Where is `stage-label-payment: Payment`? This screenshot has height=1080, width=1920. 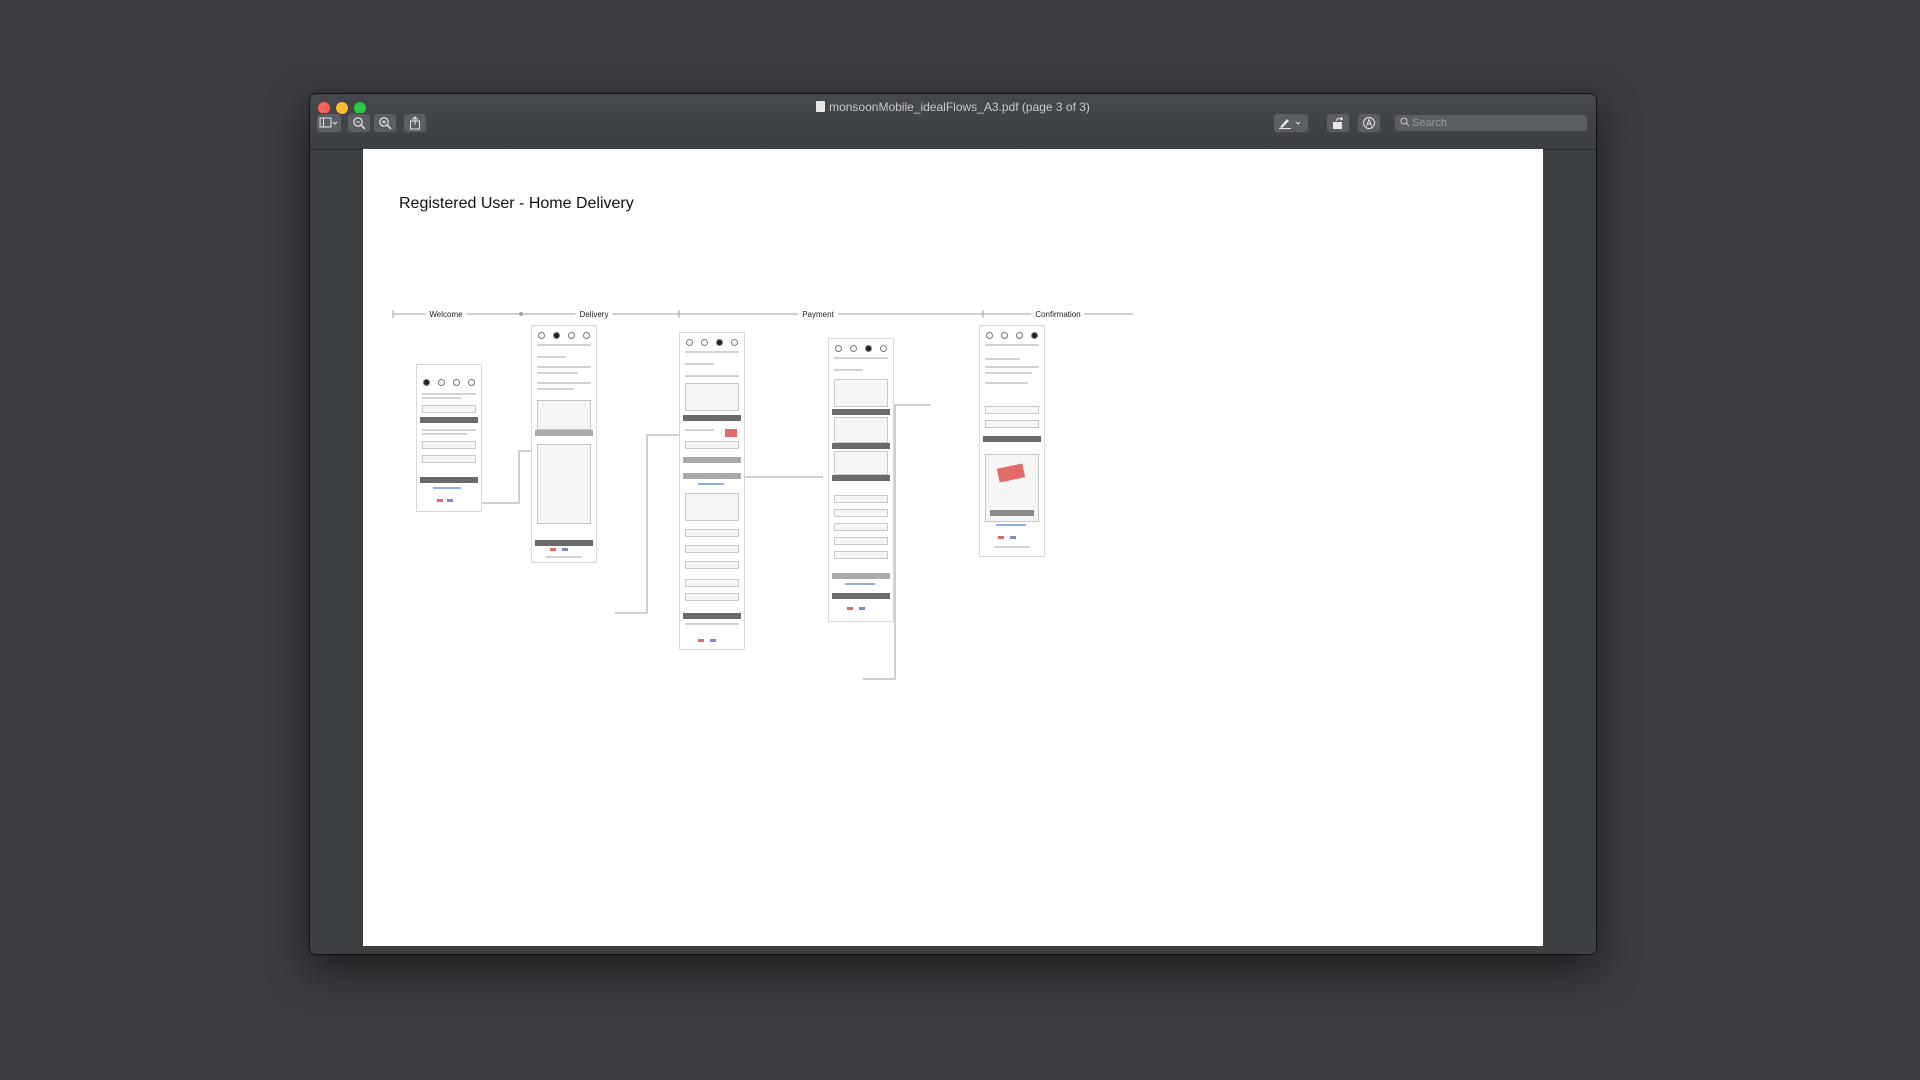
stage-label-payment: Payment is located at coordinates (818, 314).